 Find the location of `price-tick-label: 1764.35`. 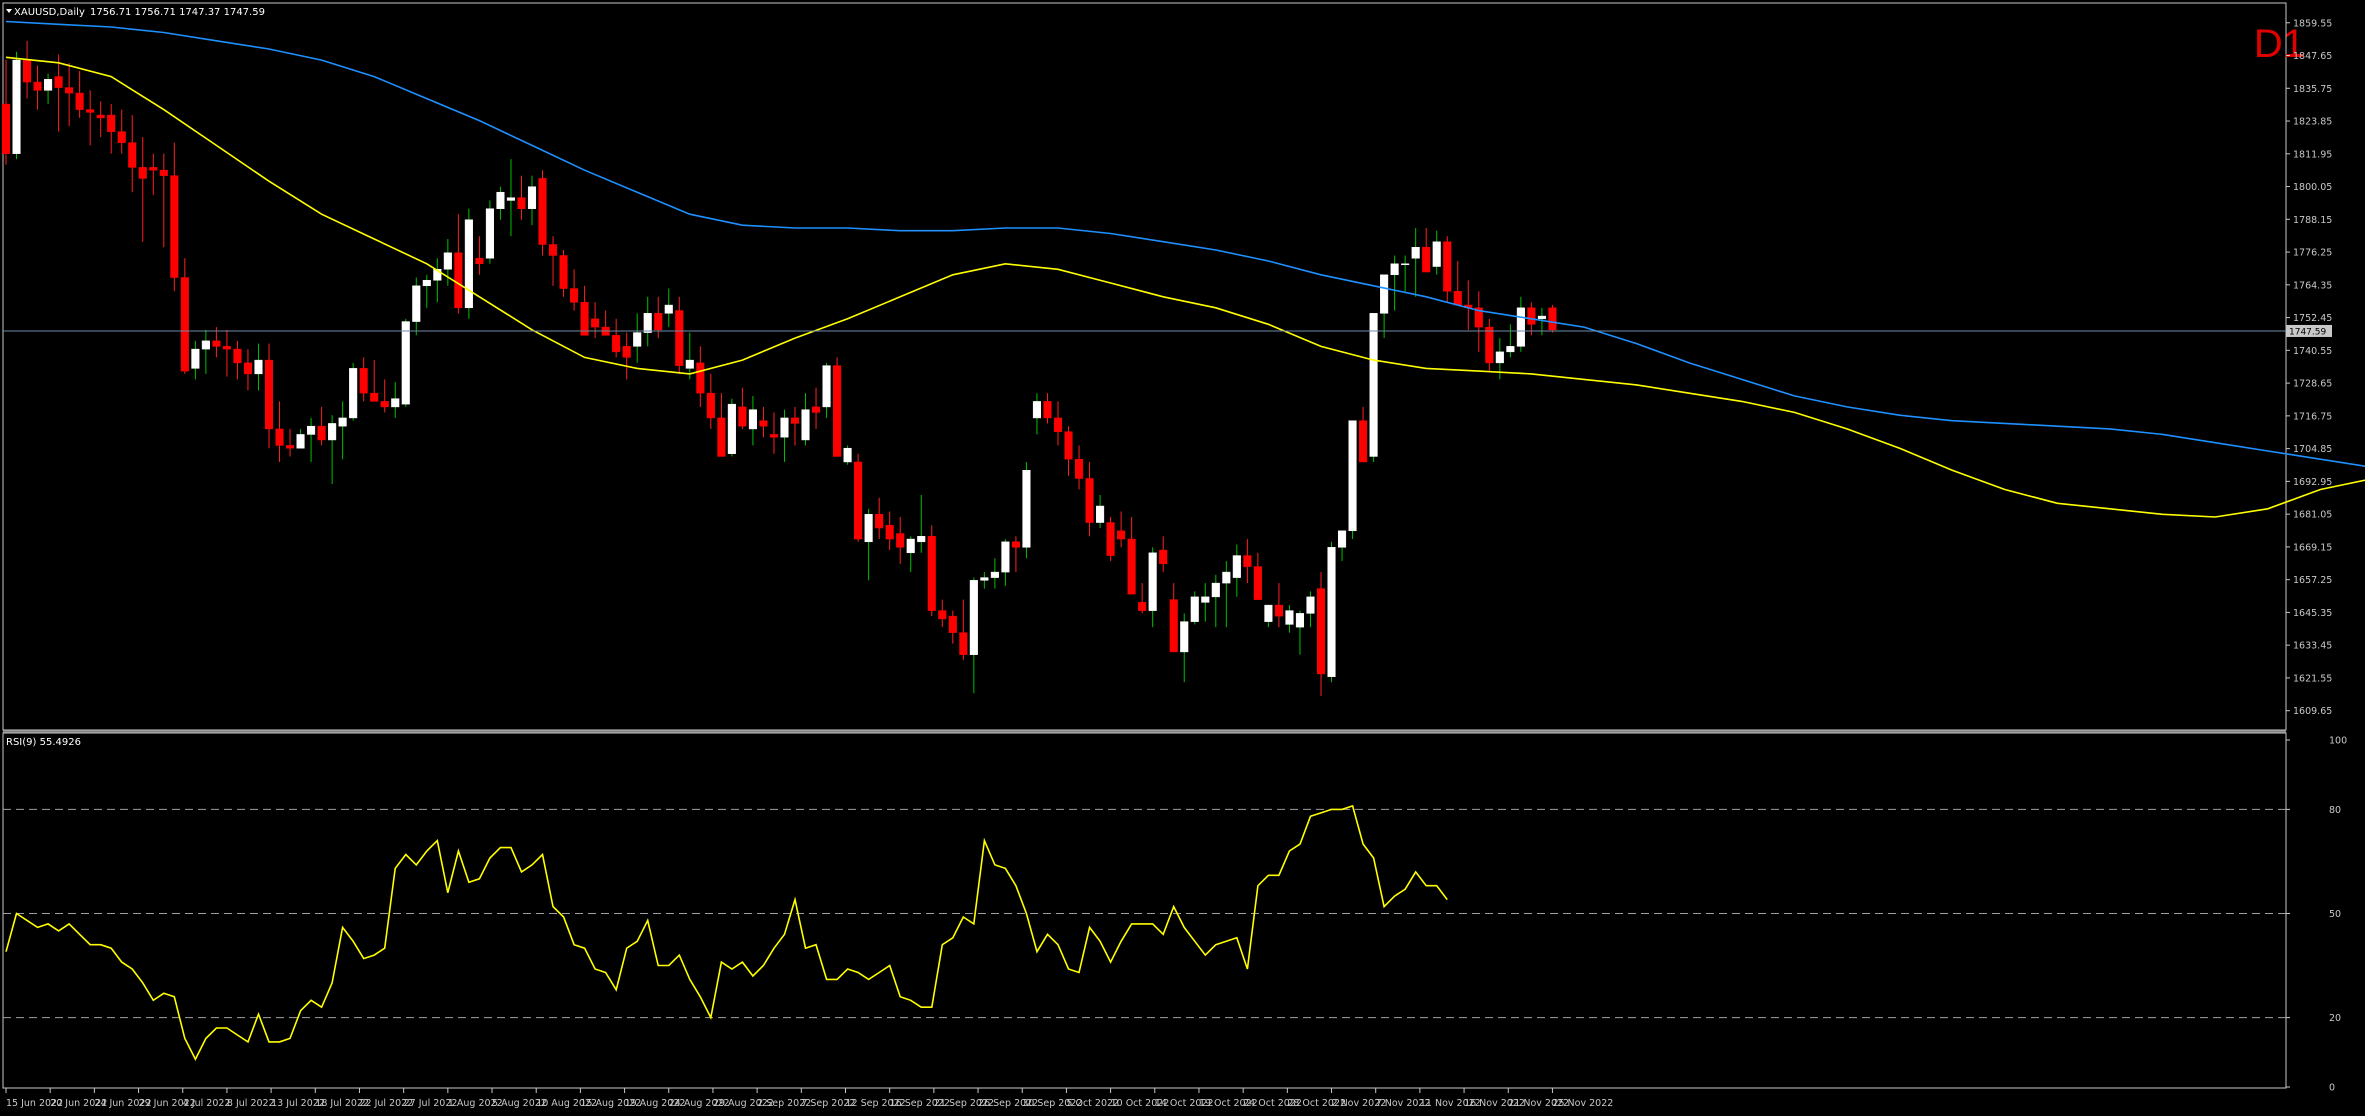

price-tick-label: 1764.35 is located at coordinates (2312, 285).